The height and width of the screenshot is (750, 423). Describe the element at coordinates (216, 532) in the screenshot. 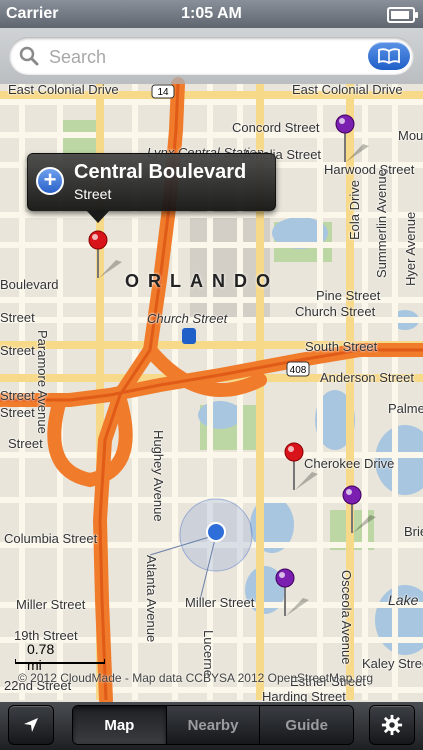

I see `current-location-dot` at that location.